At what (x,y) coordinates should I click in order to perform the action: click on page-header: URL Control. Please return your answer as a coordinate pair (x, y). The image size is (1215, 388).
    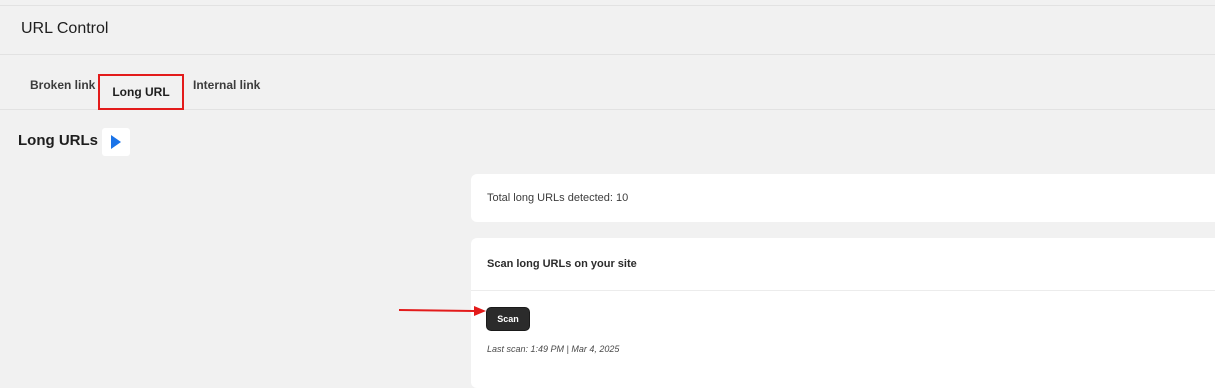
    Looking at the image, I should click on (607, 30).